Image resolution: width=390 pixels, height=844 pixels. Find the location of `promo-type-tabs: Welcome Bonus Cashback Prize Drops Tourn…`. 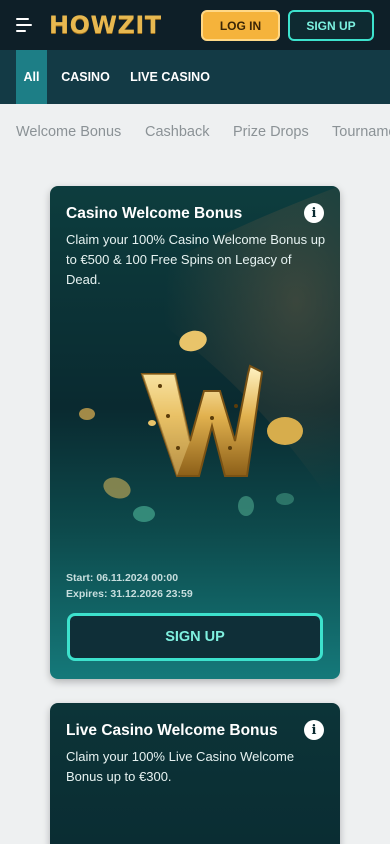

promo-type-tabs: Welcome Bonus Cashback Prize Drops Tourn… is located at coordinates (195, 132).